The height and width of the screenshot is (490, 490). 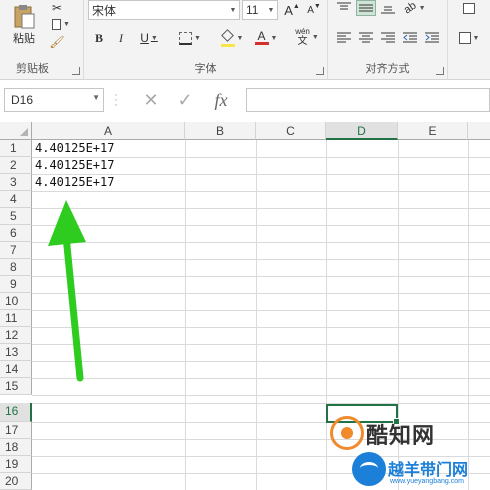 I want to click on row-header-11: 11, so click(x=16, y=318).